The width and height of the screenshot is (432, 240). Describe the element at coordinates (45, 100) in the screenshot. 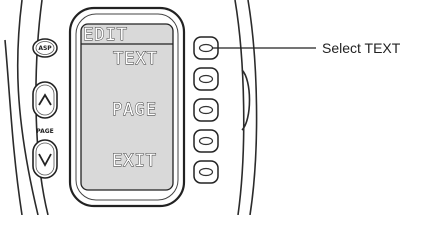

I see `page-up-button` at that location.